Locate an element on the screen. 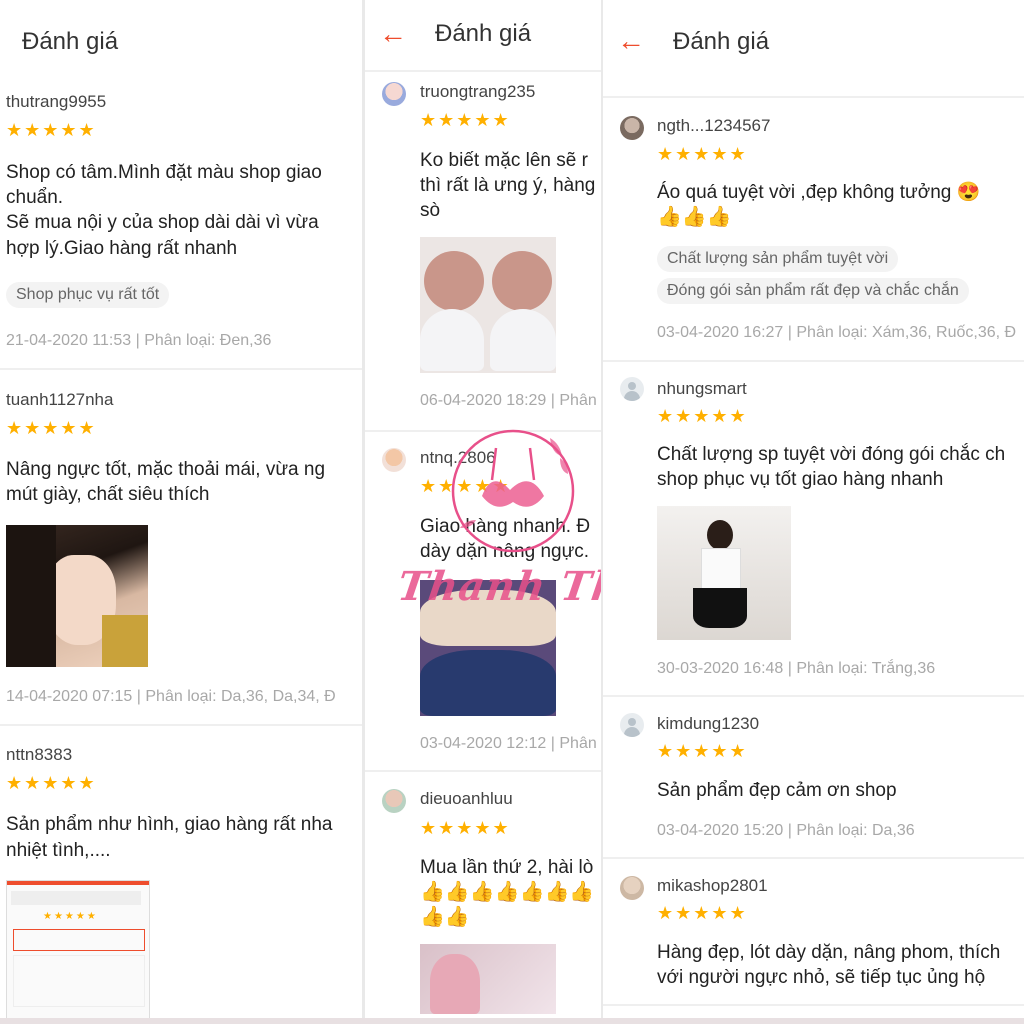 The height and width of the screenshot is (1024, 1024). reviewer-name: mikashop2801 is located at coordinates (712, 886).